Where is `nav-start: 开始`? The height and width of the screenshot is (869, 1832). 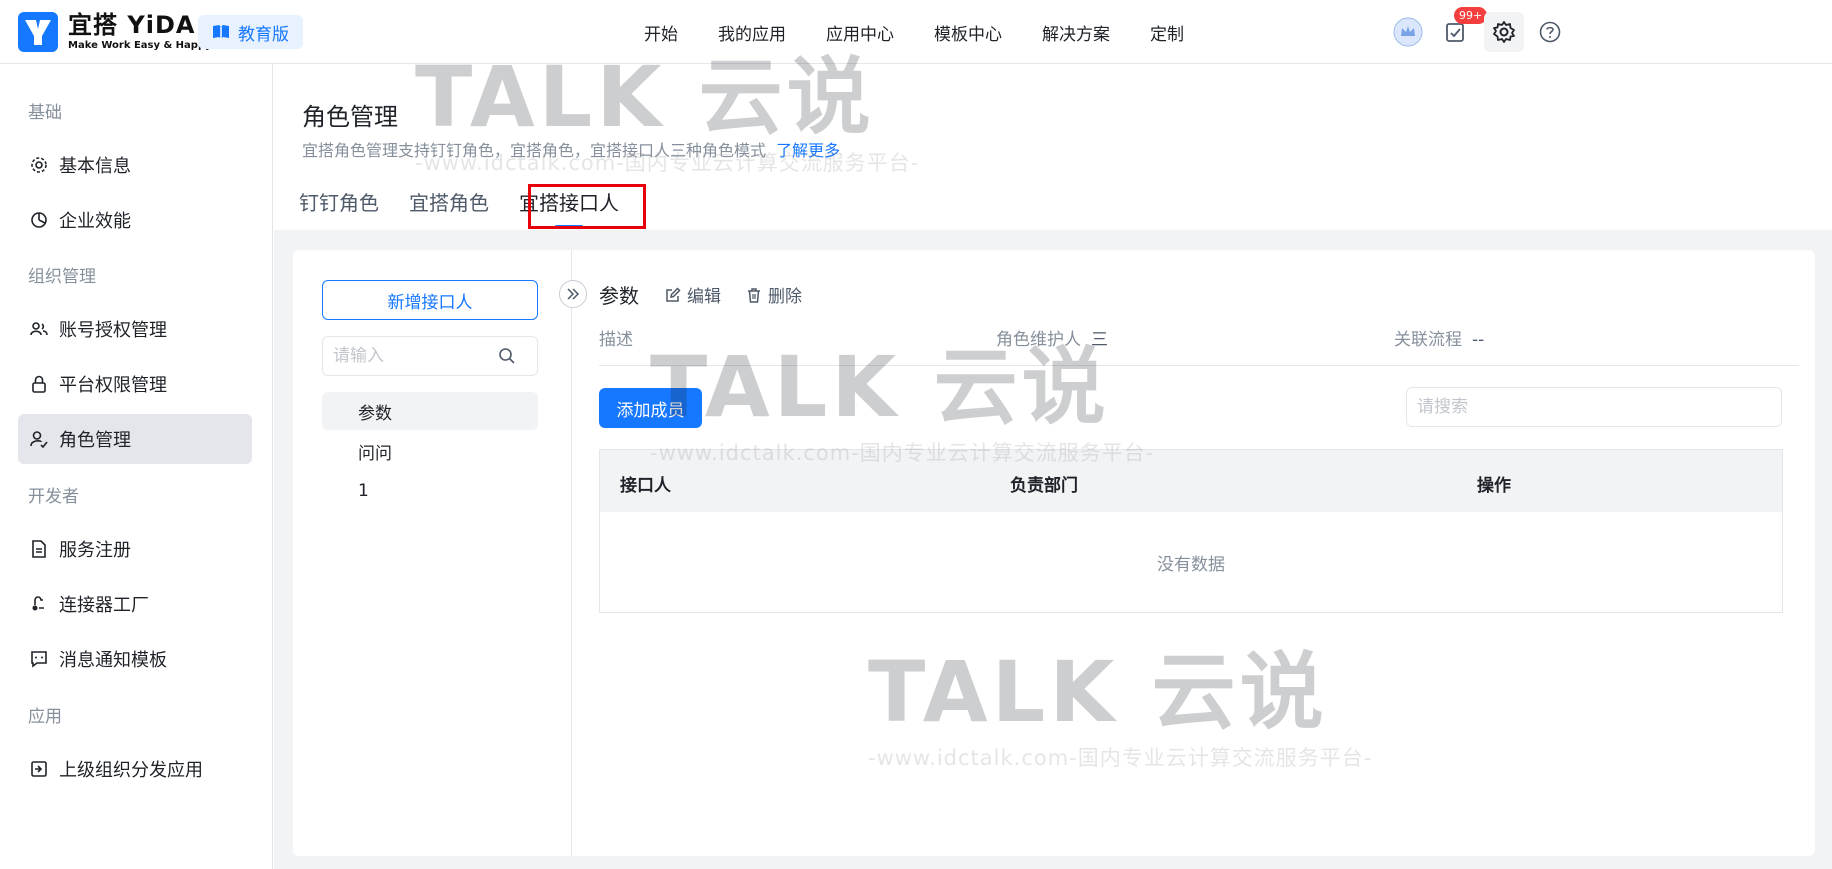 nav-start: 开始 is located at coordinates (661, 32).